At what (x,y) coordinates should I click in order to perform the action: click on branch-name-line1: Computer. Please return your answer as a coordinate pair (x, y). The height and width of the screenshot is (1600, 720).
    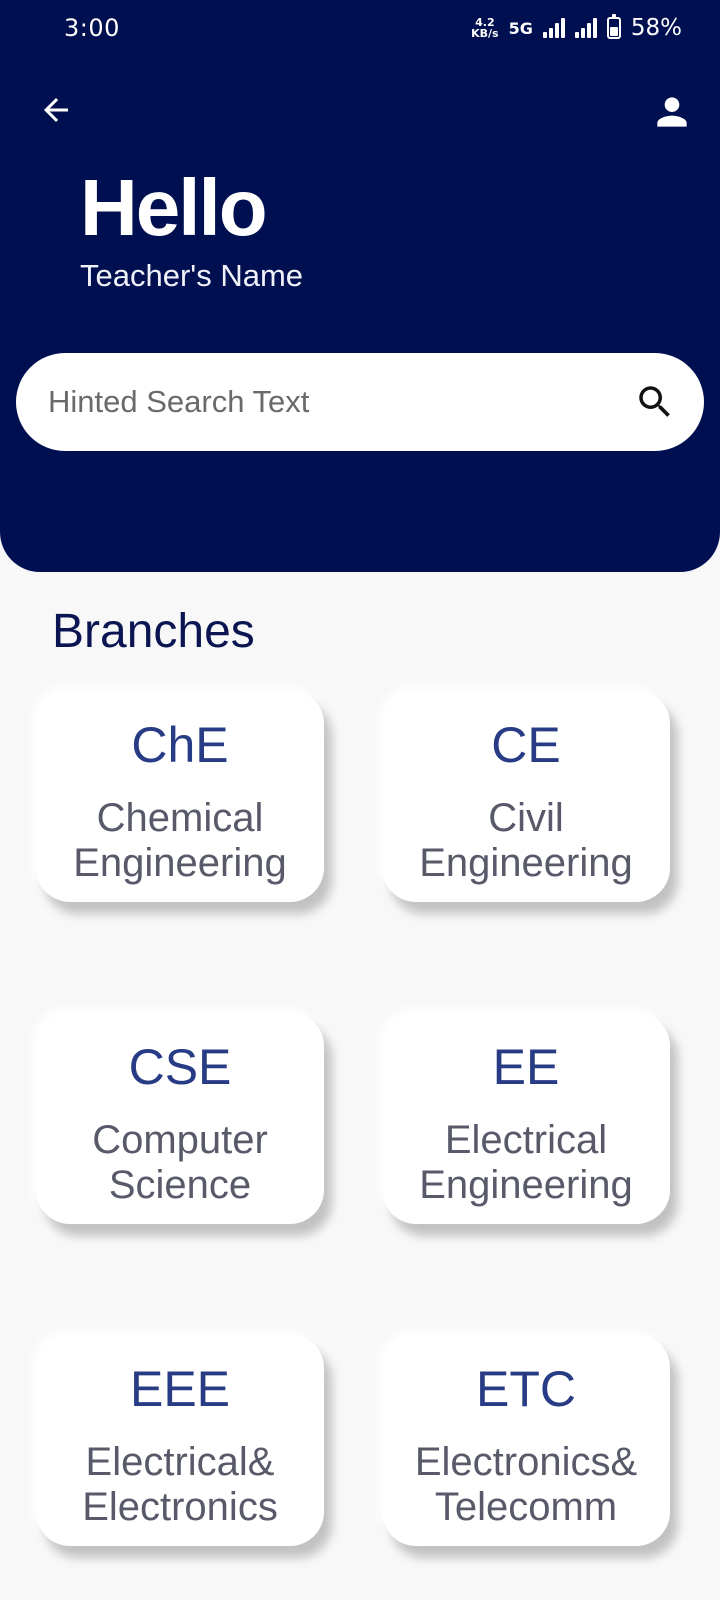
    Looking at the image, I should click on (180, 1140).